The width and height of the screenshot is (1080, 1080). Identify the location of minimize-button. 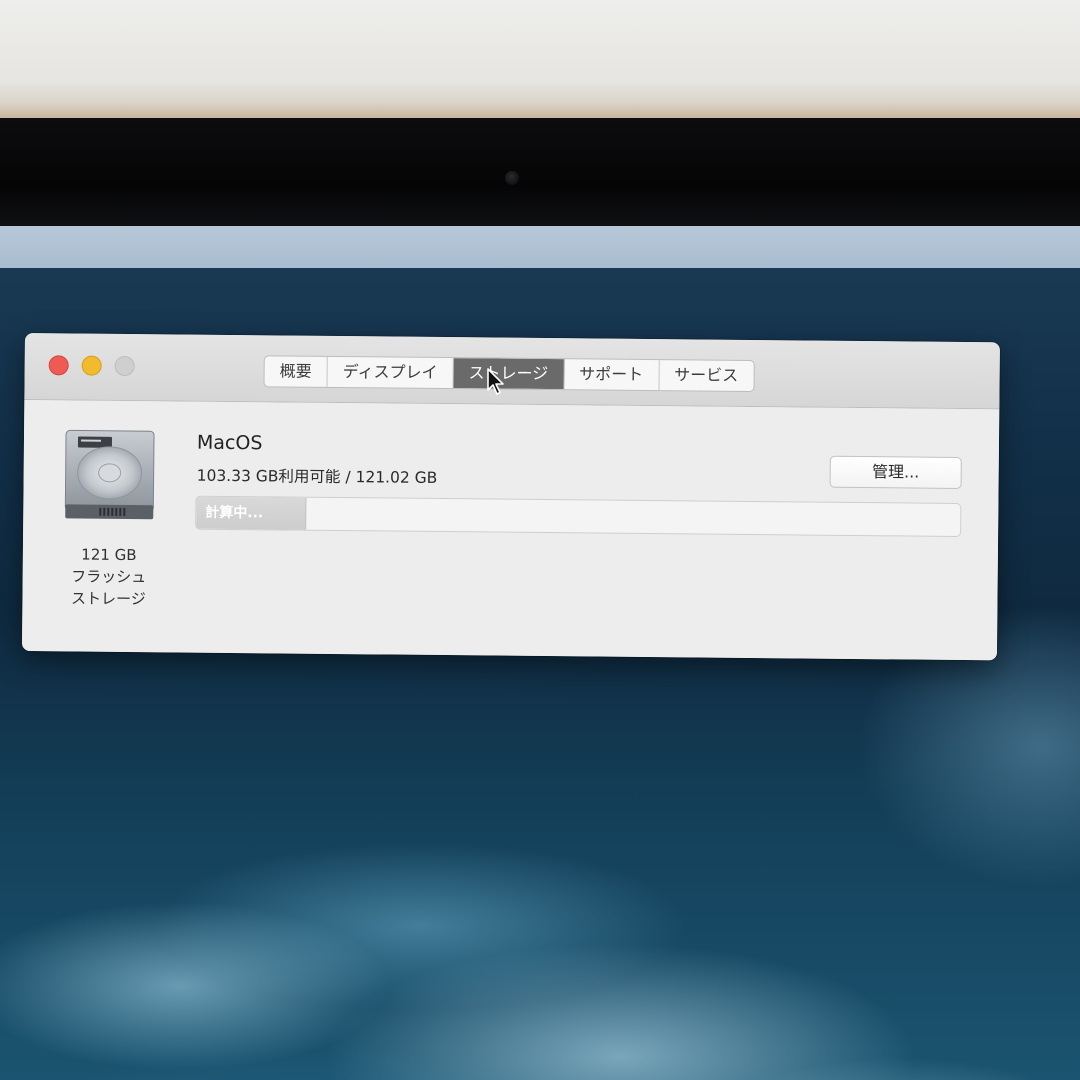
(91, 365).